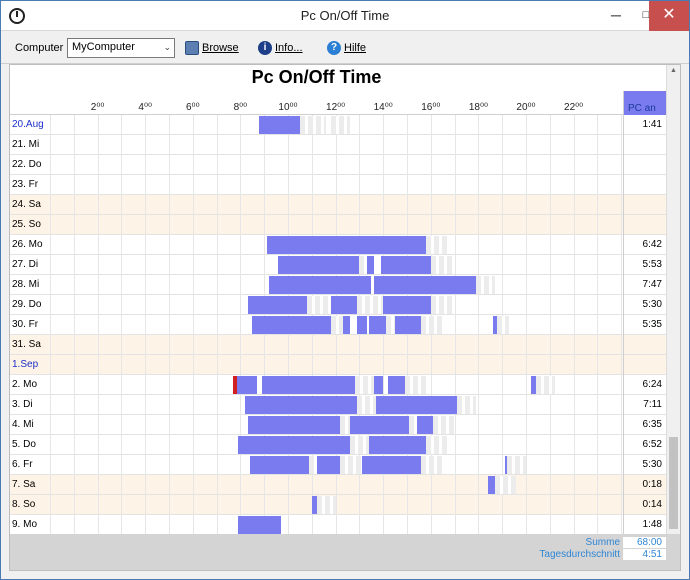 Image resolution: width=690 pixels, height=580 pixels. What do you see at coordinates (644, 365) in the screenshot?
I see `day-total` at bounding box center [644, 365].